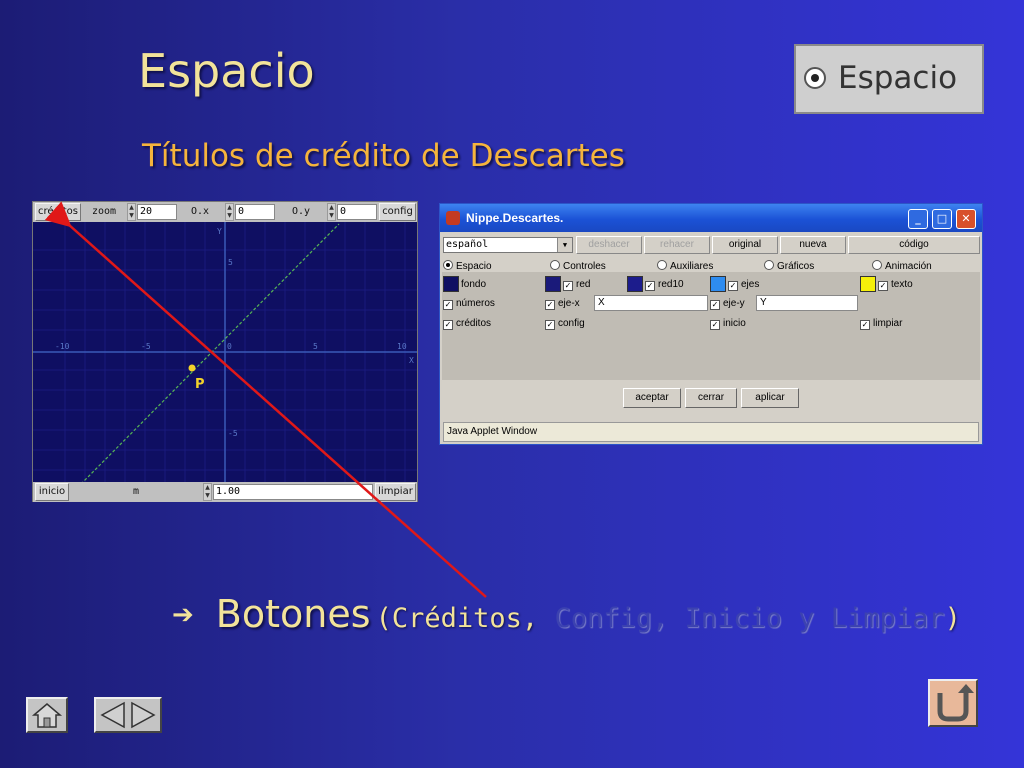 This screenshot has width=1024, height=768. What do you see at coordinates (112, 715) in the screenshot?
I see `prev-icon` at bounding box center [112, 715].